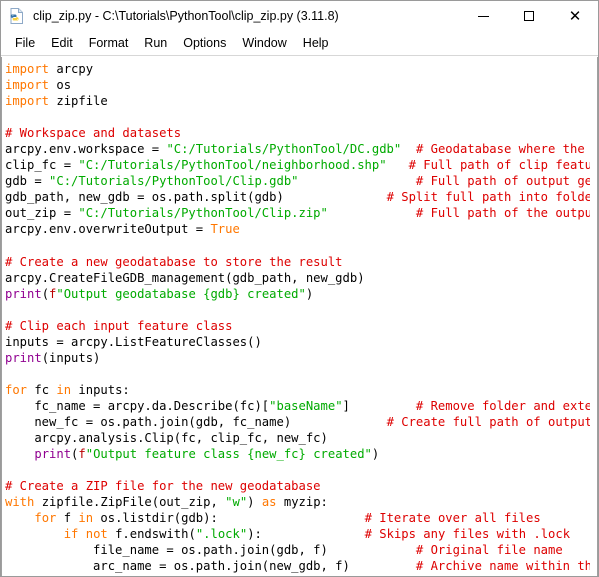 Image resolution: width=599 pixels, height=577 pixels. Describe the element at coordinates (306, 405) in the screenshot. I see `code-token: "baseName"` at that location.